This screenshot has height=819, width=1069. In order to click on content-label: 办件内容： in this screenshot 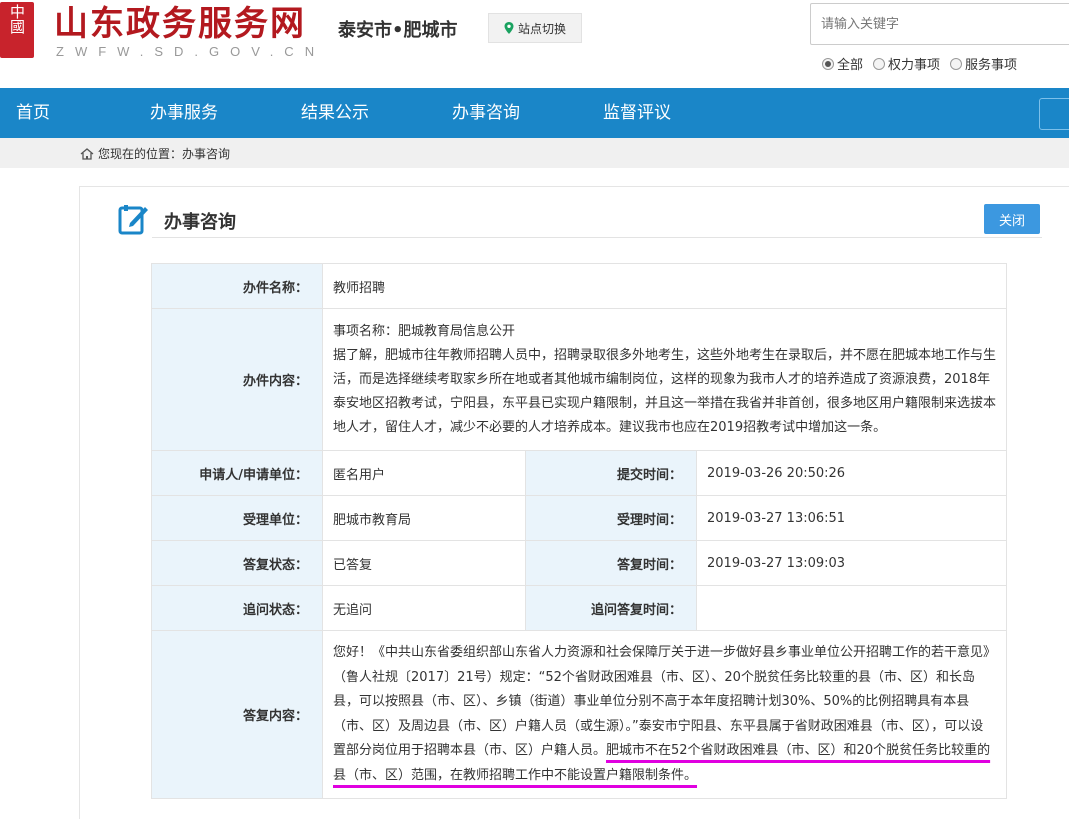, I will do `click(237, 379)`.